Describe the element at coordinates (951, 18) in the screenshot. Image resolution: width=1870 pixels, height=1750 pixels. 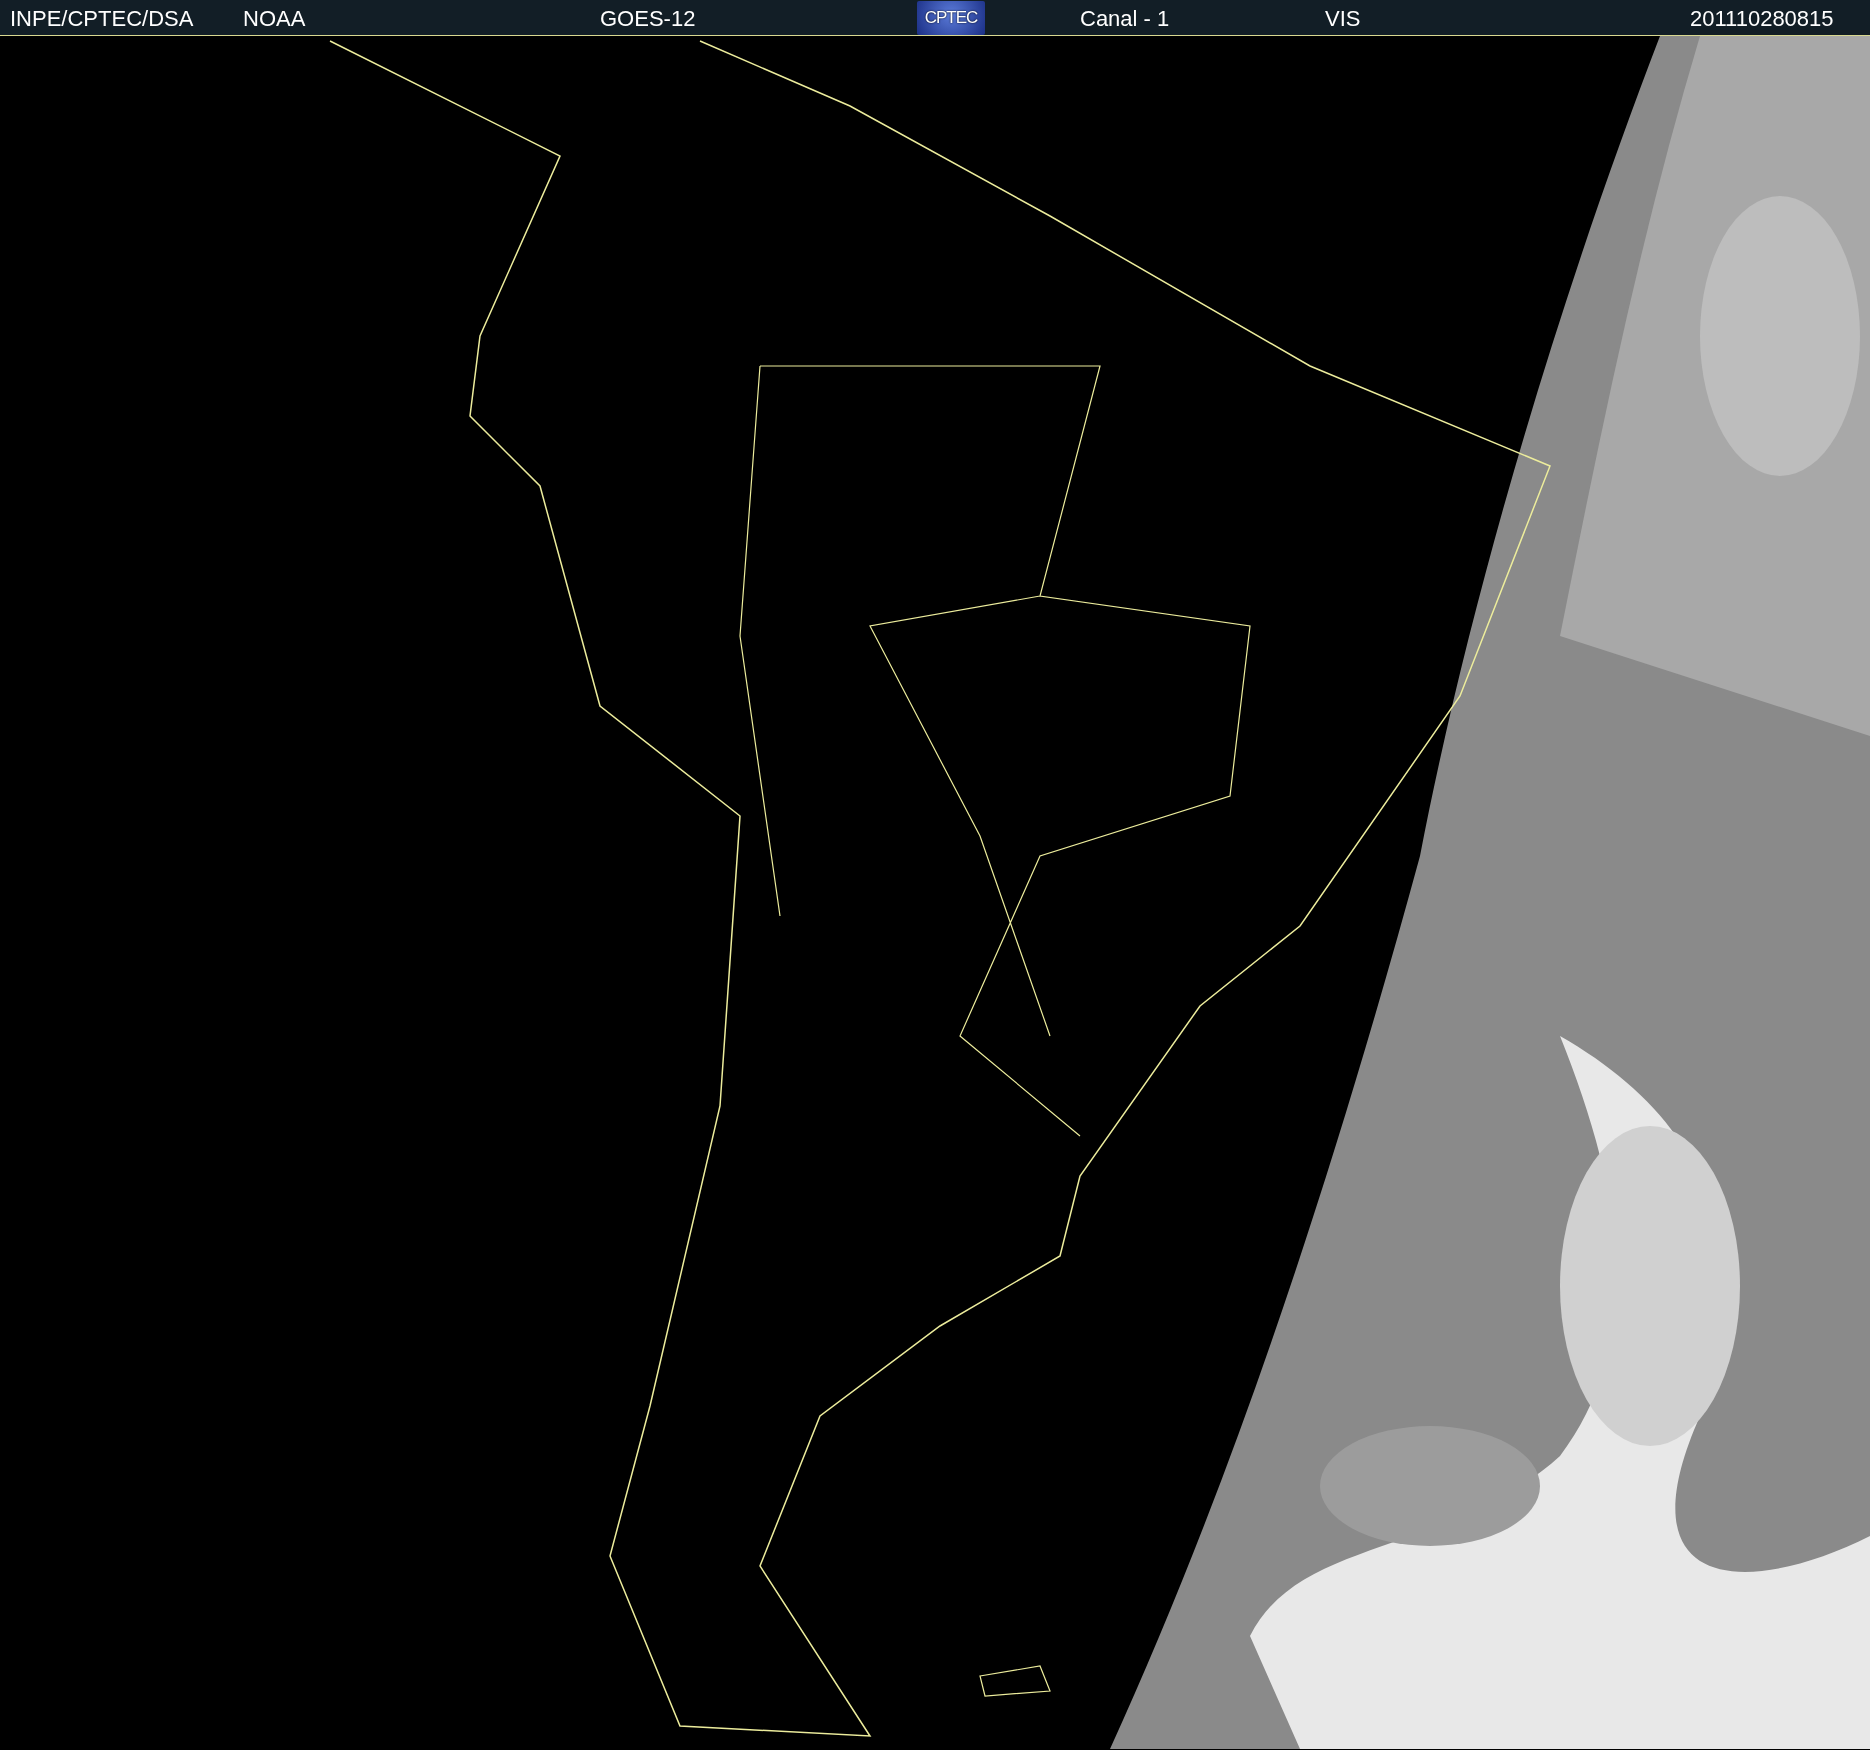
I see `logo: CPTEC` at that location.